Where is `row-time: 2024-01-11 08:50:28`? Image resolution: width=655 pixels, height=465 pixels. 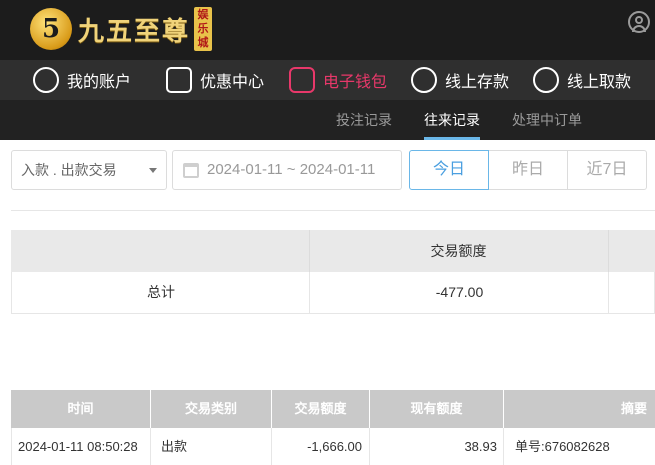
row-time: 2024-01-11 08:50:28 is located at coordinates (78, 446).